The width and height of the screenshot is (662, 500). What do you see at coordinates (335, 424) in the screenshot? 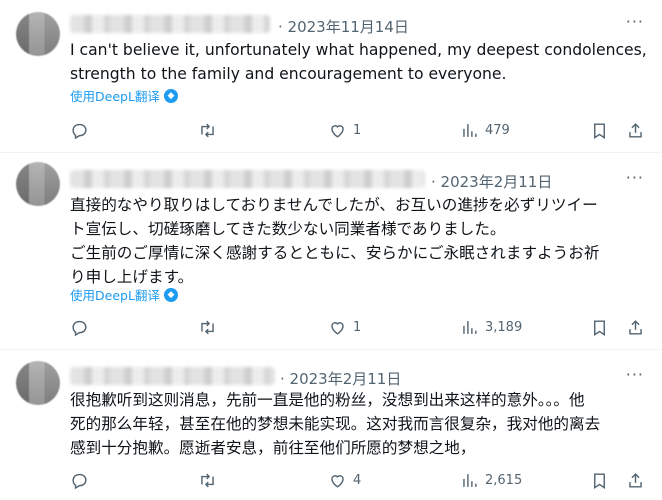
I see `tweet-text-line: 死的那么年轻，甚至在他的梦想未能实现。这对我而言很复杂，我对他的离去` at bounding box center [335, 424].